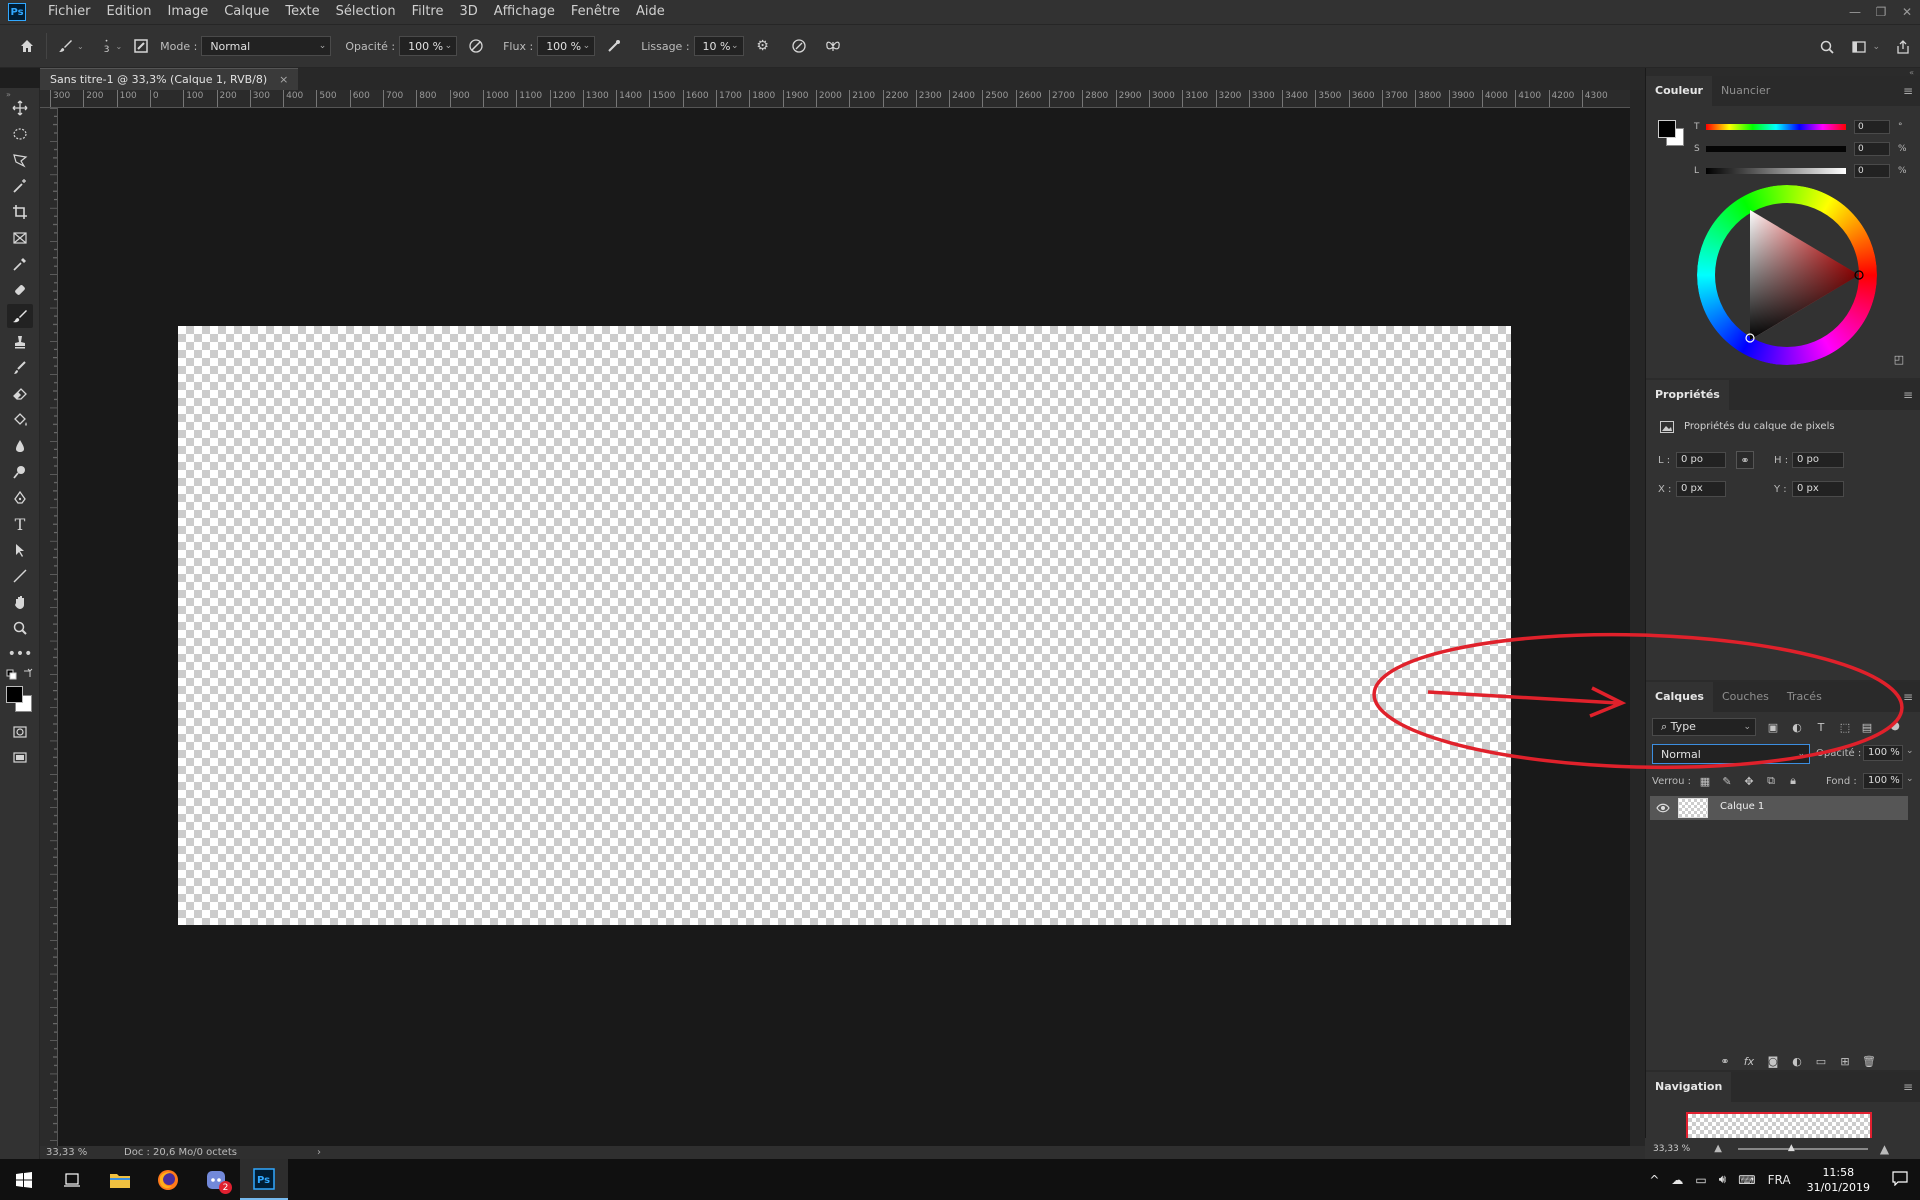  What do you see at coordinates (1727, 781) in the screenshot?
I see `lock-pixels-icon: ✎` at bounding box center [1727, 781].